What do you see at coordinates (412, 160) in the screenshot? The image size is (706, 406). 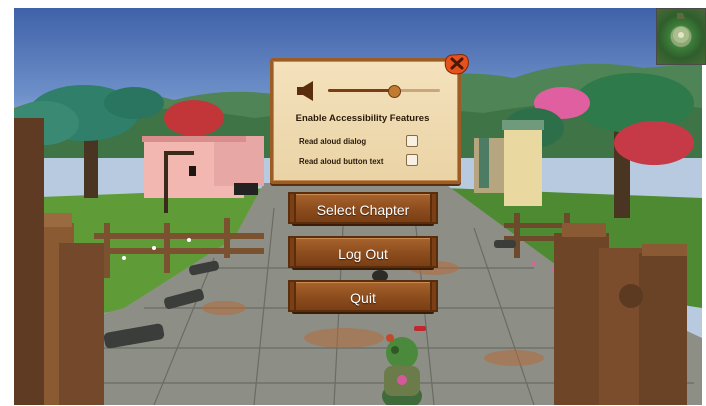 I see `read-aloud-button-text-checkbox` at bounding box center [412, 160].